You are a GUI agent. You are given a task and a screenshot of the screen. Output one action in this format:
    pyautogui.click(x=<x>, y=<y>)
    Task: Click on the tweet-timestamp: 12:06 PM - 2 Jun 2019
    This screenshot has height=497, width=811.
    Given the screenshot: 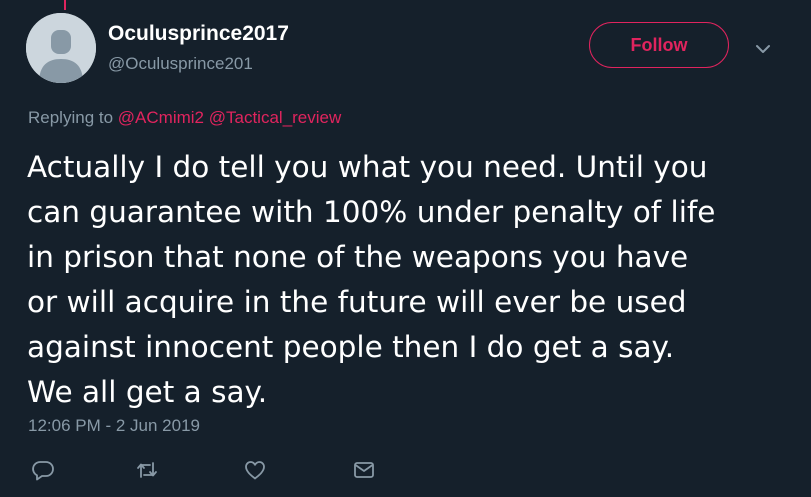 What is the action you would take?
    pyautogui.click(x=114, y=426)
    